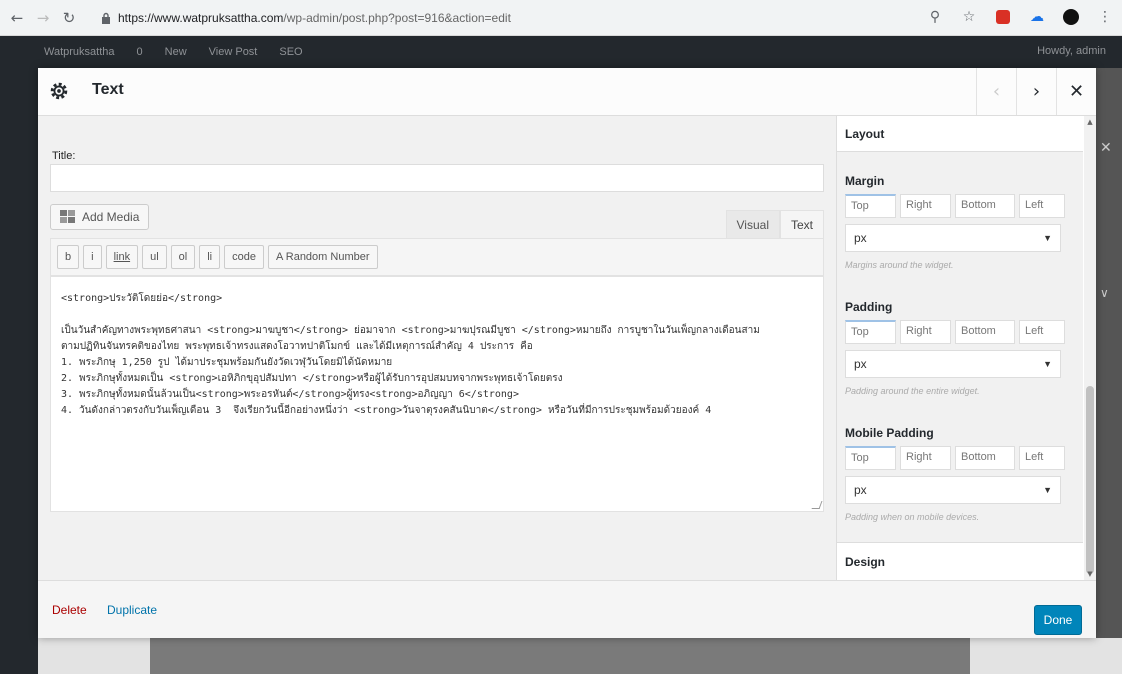  I want to click on next-widget-button: ›, so click(1036, 91).